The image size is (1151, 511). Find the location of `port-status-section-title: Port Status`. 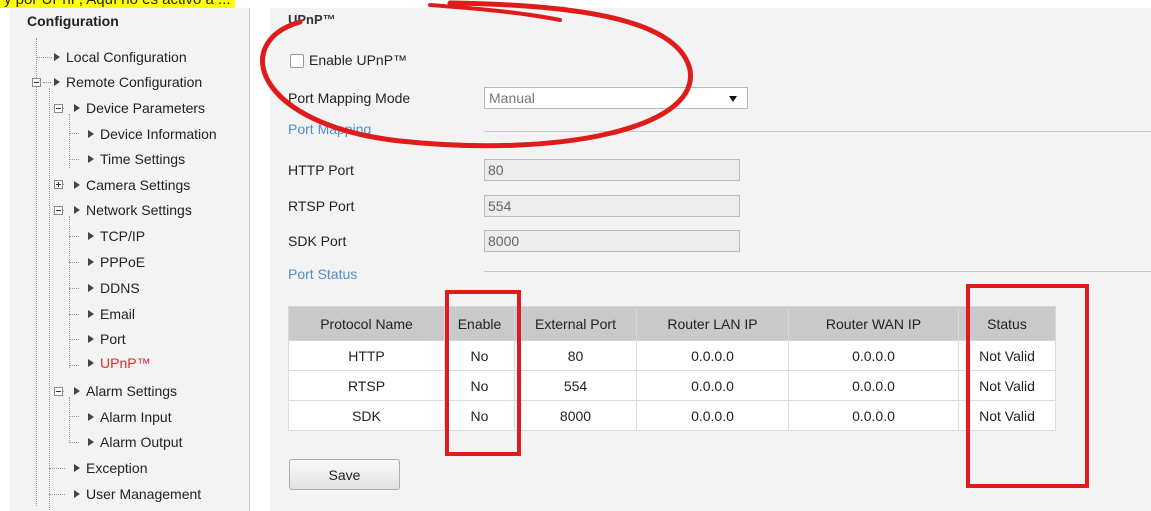

port-status-section-title: Port Status is located at coordinates (323, 274).